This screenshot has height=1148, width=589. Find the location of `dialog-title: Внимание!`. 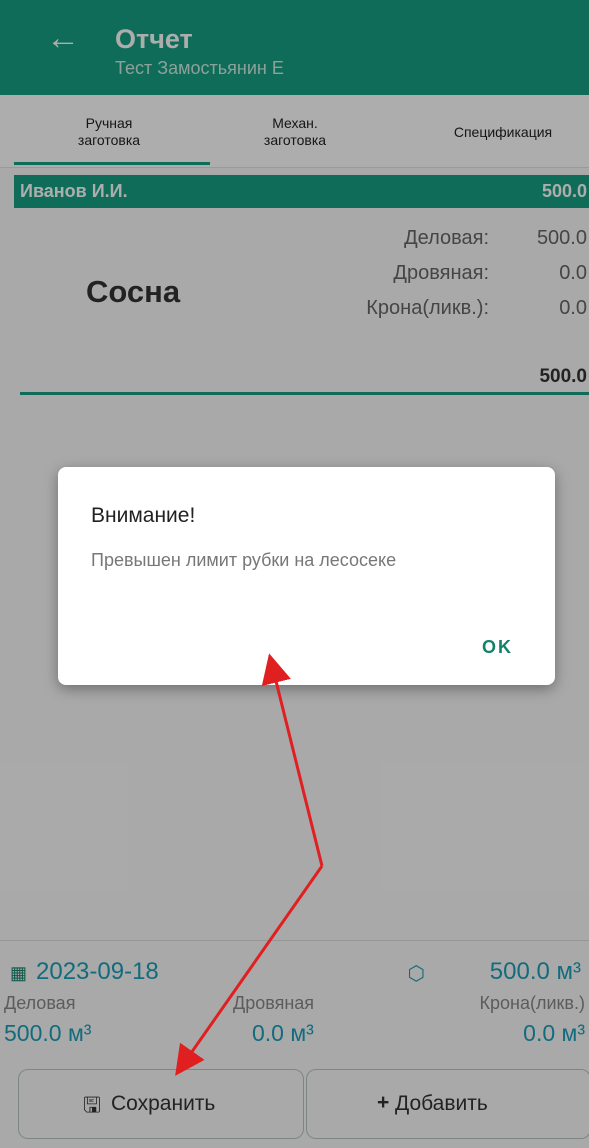

dialog-title: Внимание! is located at coordinates (143, 515).